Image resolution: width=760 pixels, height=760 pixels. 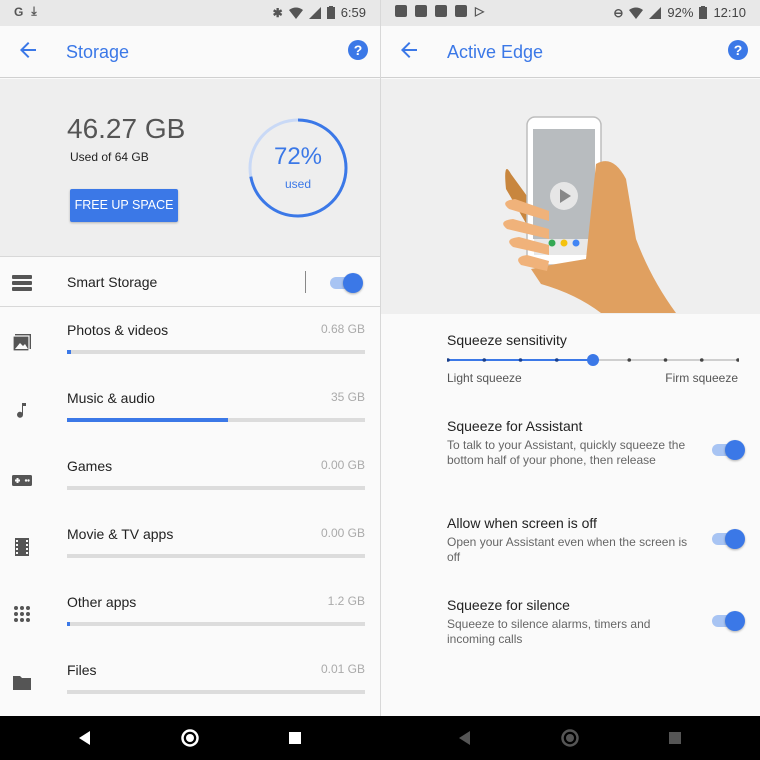 I want to click on category-music-audio: Music & audio 35 GB, so click(x=190, y=424).